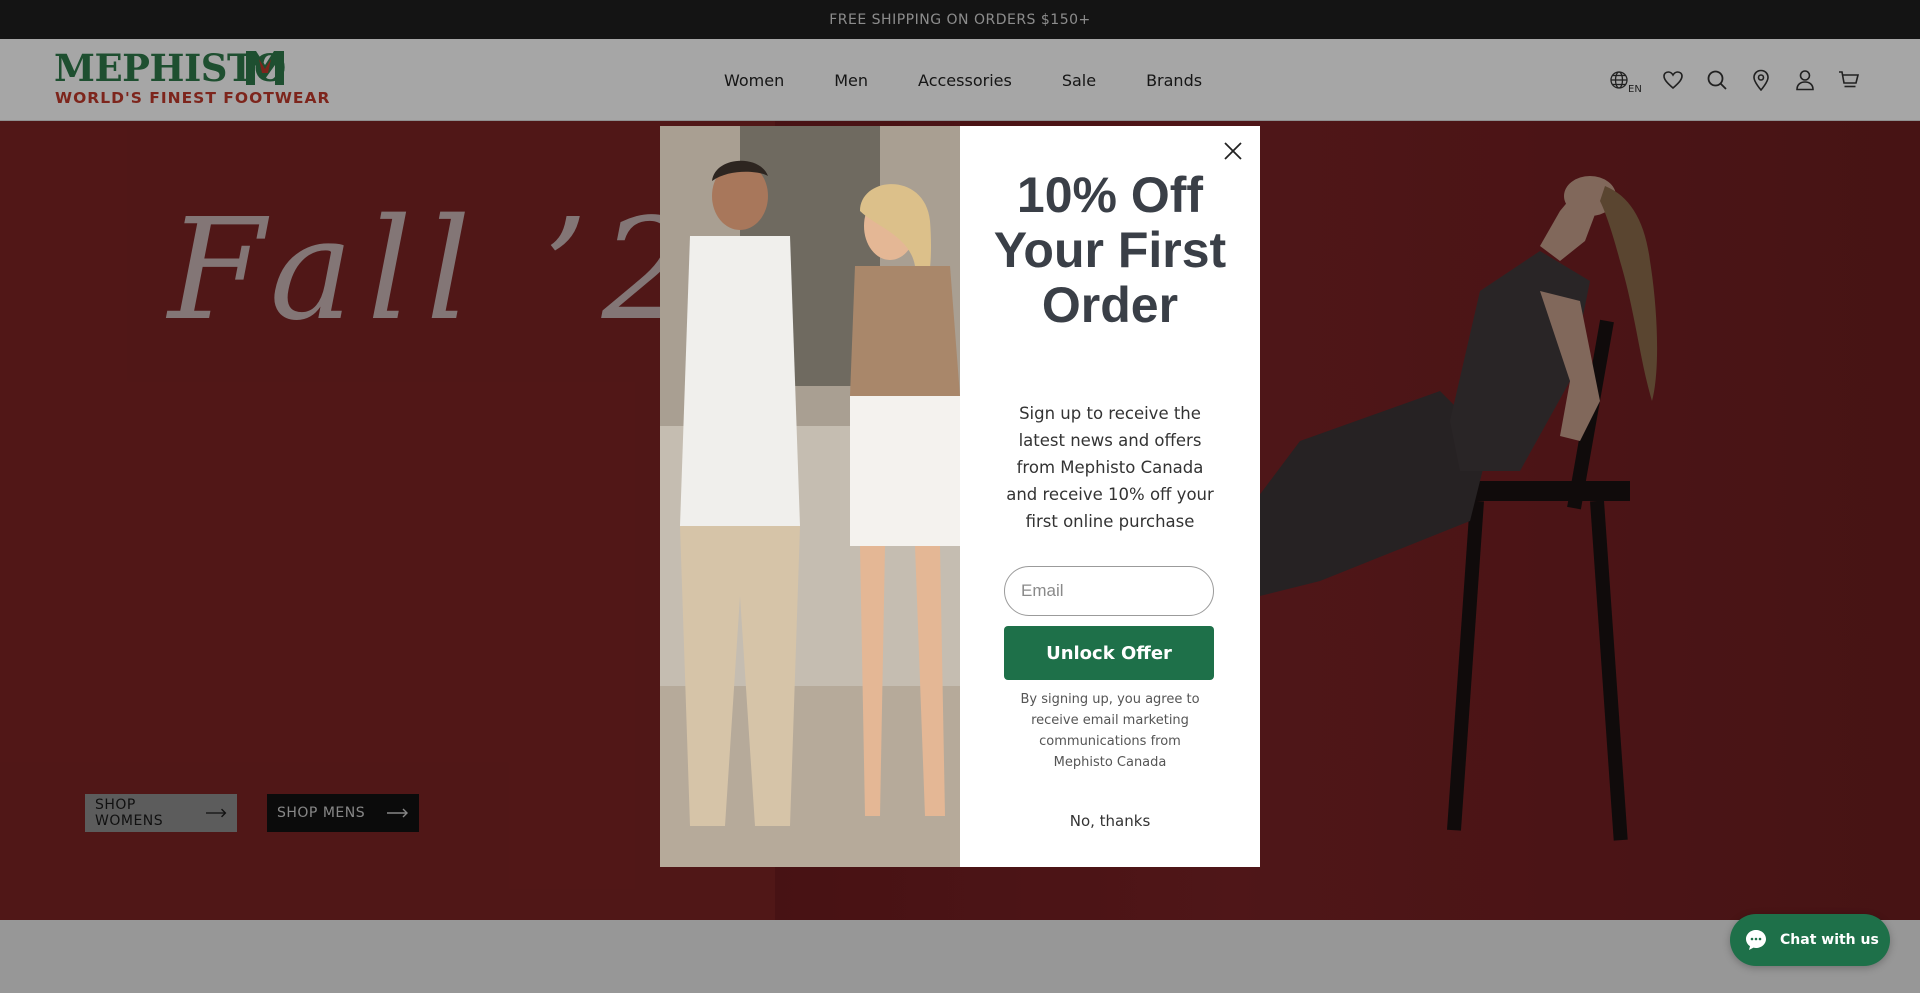 Image resolution: width=1920 pixels, height=993 pixels. I want to click on no-thanks-link: No, thanks, so click(1110, 821).